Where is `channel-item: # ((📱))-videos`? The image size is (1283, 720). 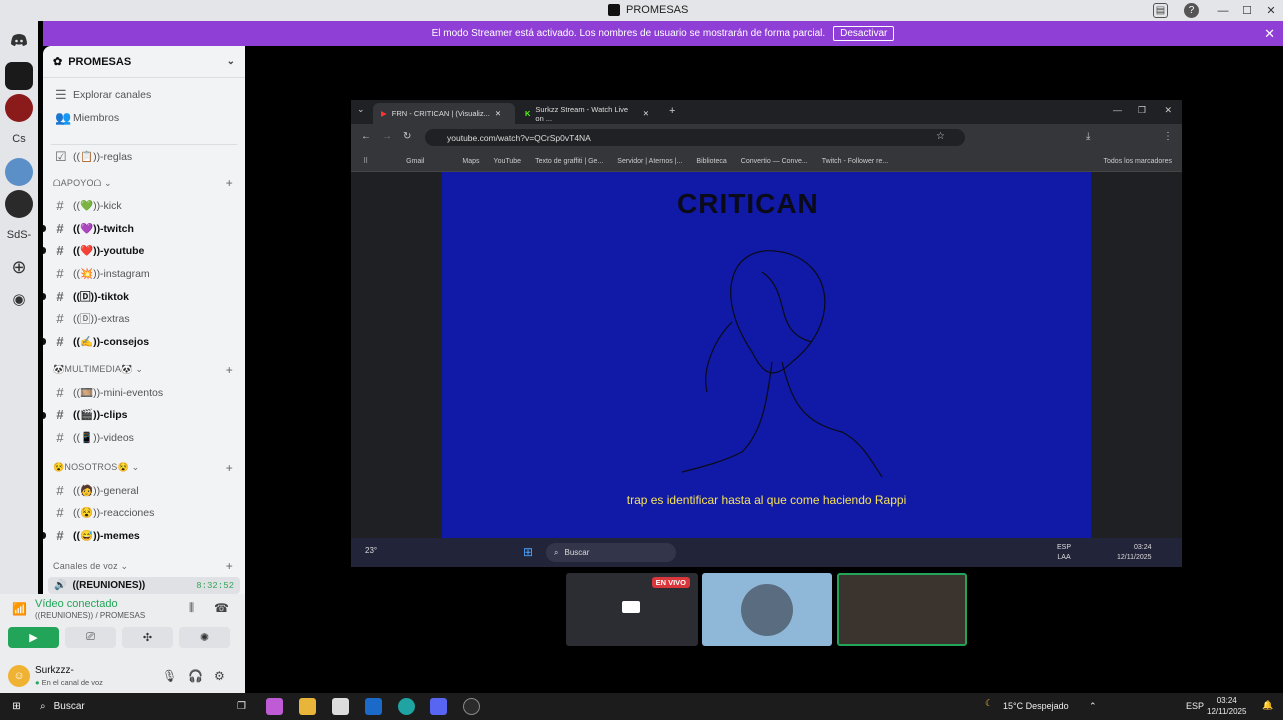 channel-item: # ((📱))-videos is located at coordinates (144, 437).